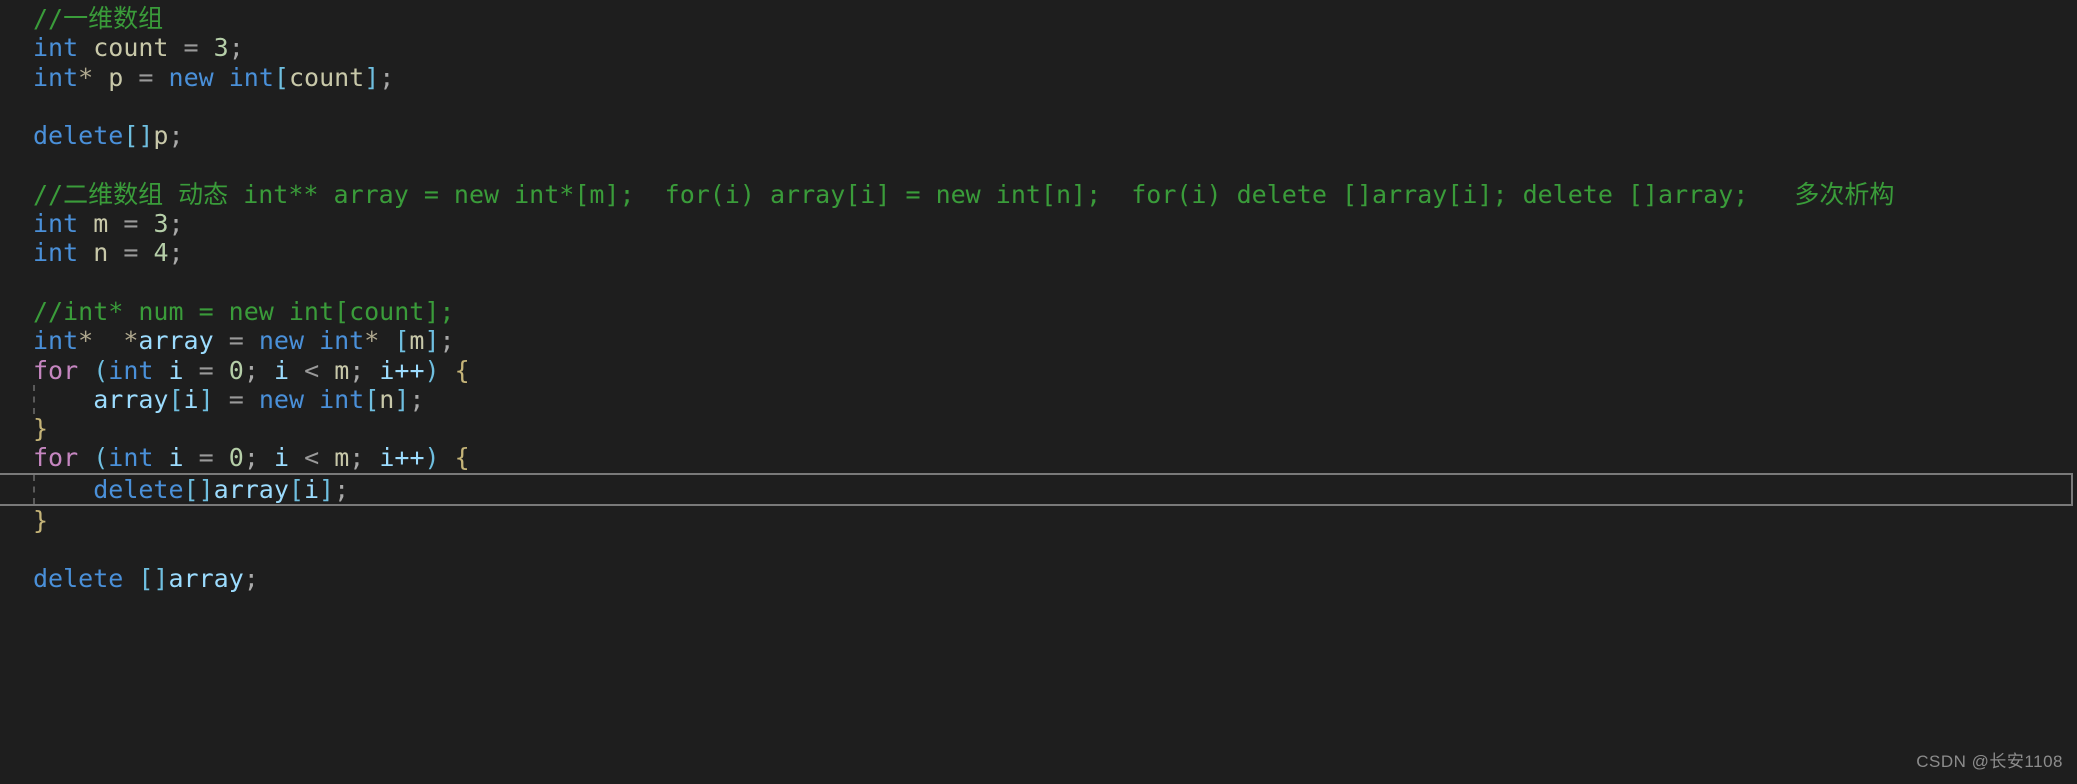 This screenshot has height=784, width=2077. I want to click on paren-close: ), so click(432, 370).